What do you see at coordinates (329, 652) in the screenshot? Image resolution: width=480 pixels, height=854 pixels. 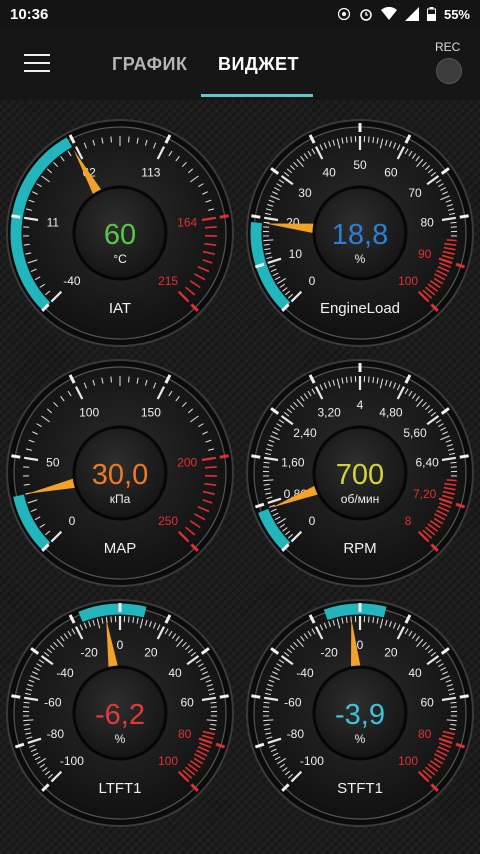 I see `gauge-tick-label: -20` at bounding box center [329, 652].